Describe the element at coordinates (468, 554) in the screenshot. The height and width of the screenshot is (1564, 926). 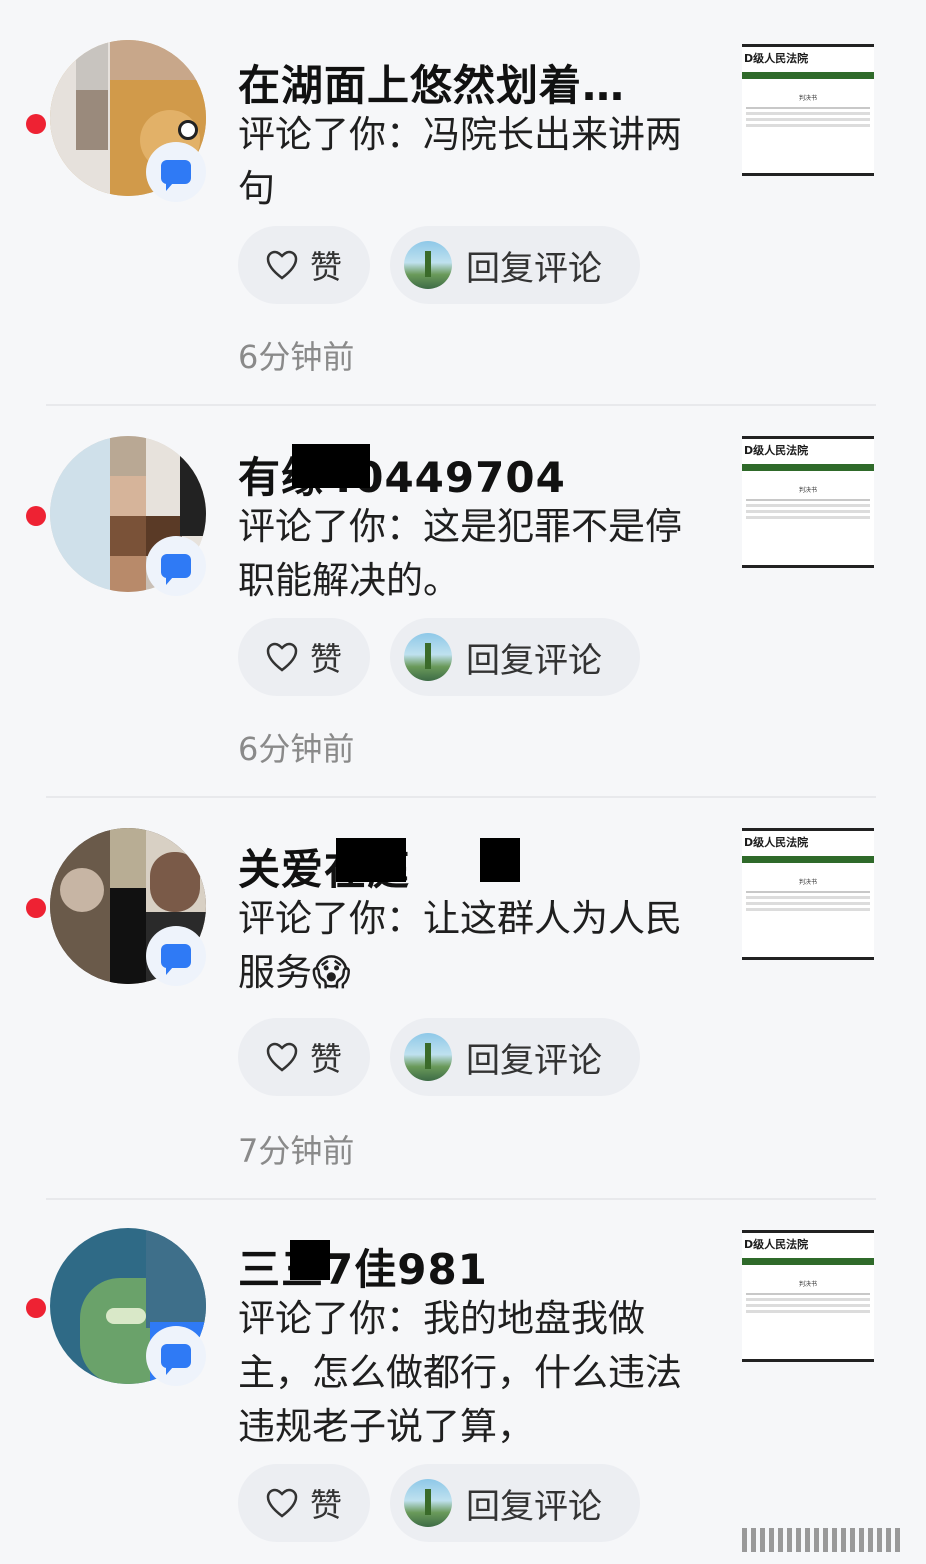
I see `comment-text: 评论了你：这是犯罪不是停职能解决的。` at that location.